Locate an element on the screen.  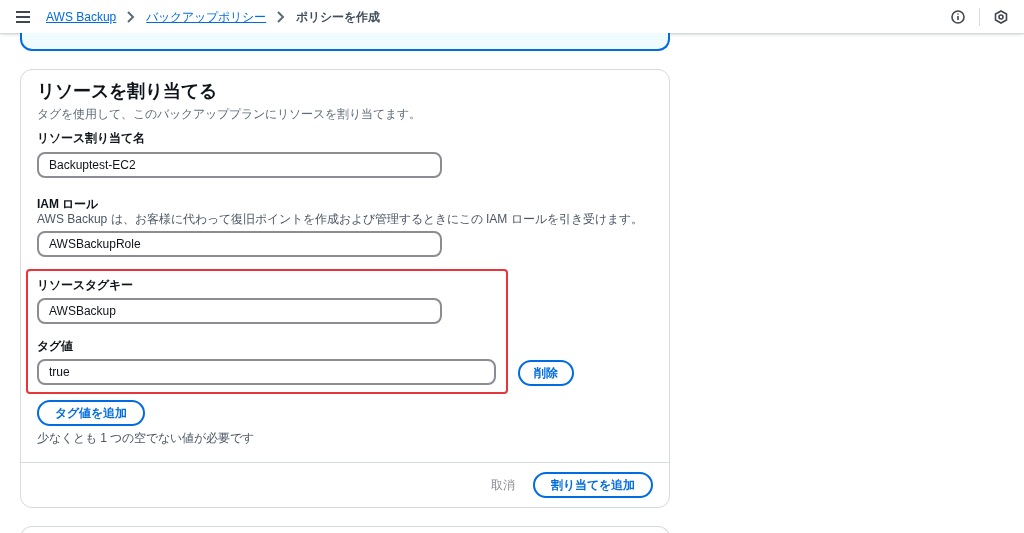
add-tag-value-button: タグ値を追加 is located at coordinates (91, 413).